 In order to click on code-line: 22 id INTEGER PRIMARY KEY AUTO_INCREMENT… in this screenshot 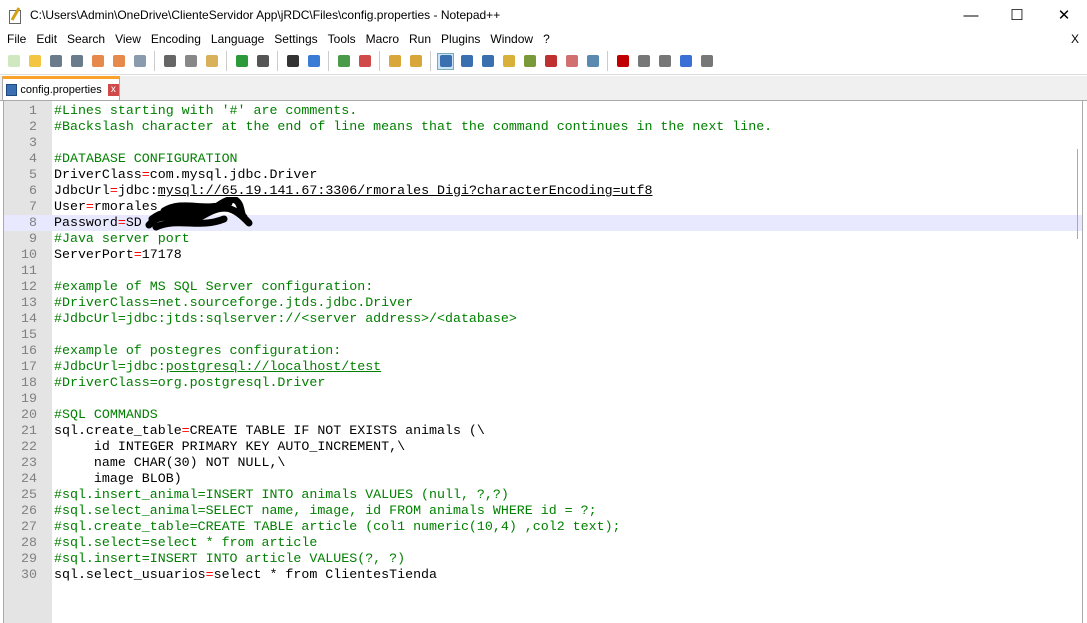, I will do `click(543, 447)`.